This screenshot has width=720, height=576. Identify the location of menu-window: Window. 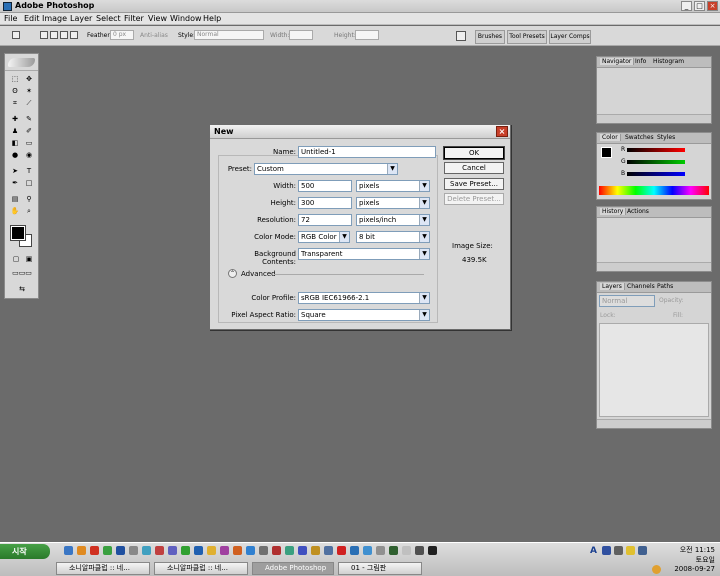
(186, 18).